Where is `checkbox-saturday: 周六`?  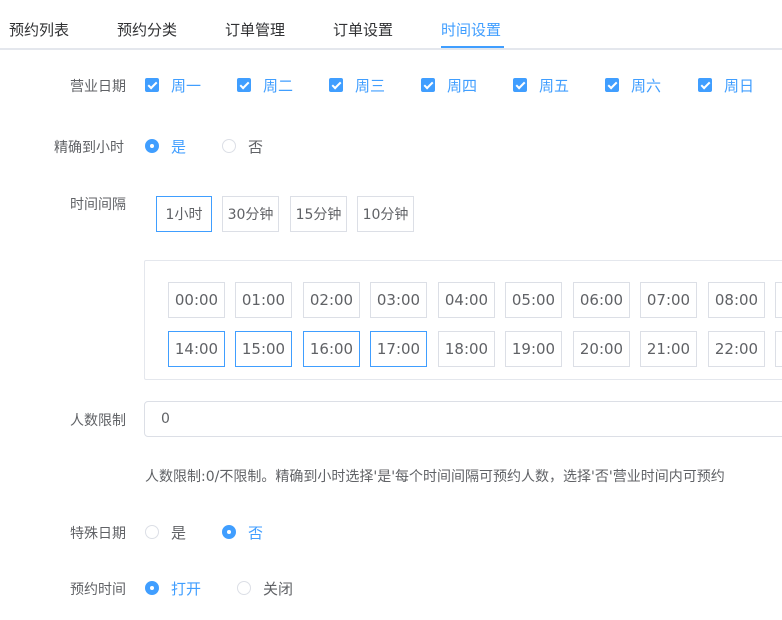
checkbox-saturday: 周六 is located at coordinates (633, 85).